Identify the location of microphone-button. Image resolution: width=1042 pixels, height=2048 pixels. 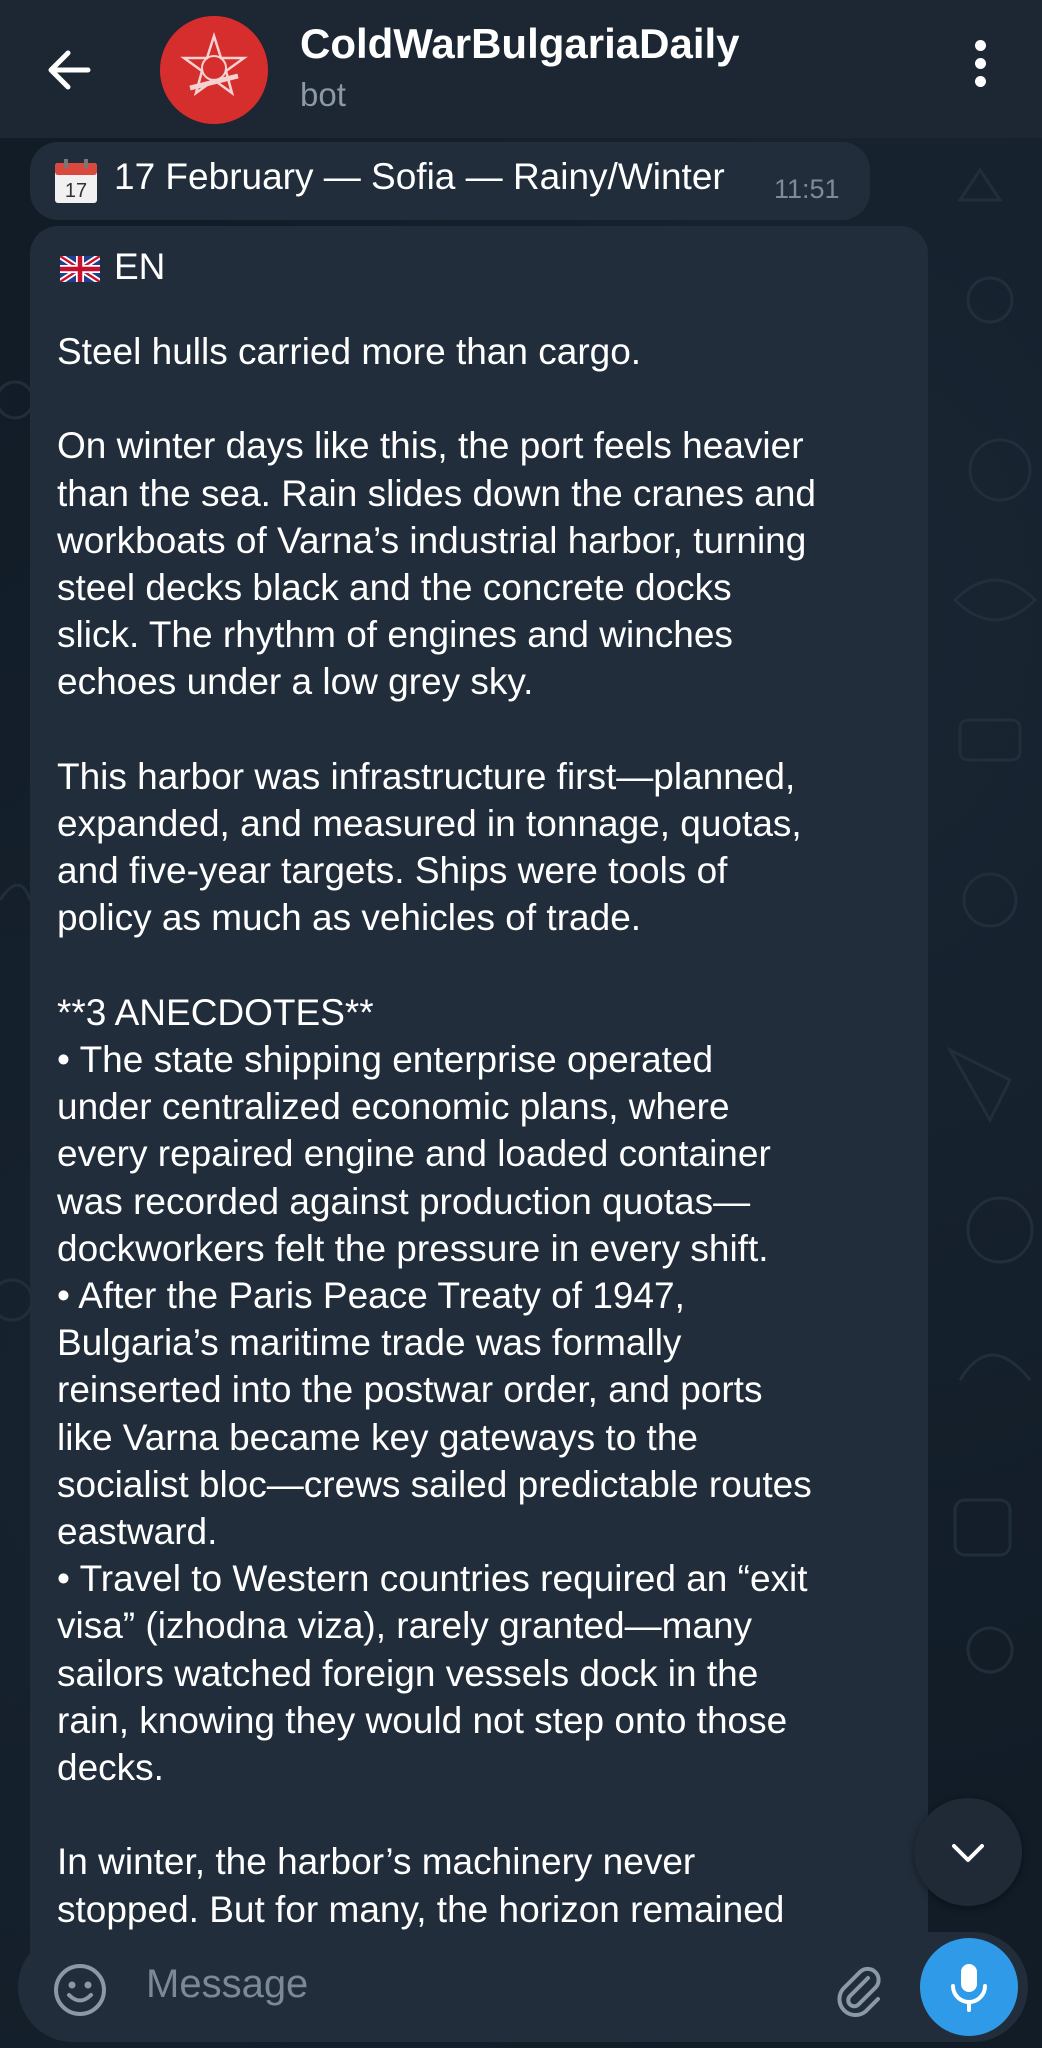
(969, 1987).